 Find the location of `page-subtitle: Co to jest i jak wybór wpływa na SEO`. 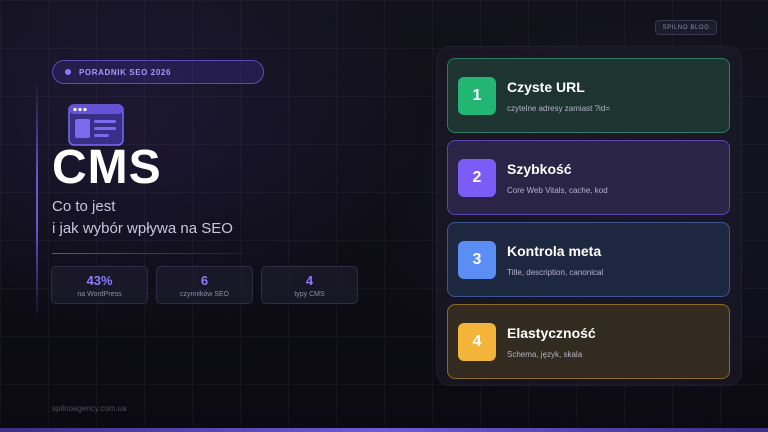

page-subtitle: Co to jest i jak wybór wpływa na SEO is located at coordinates (142, 218).